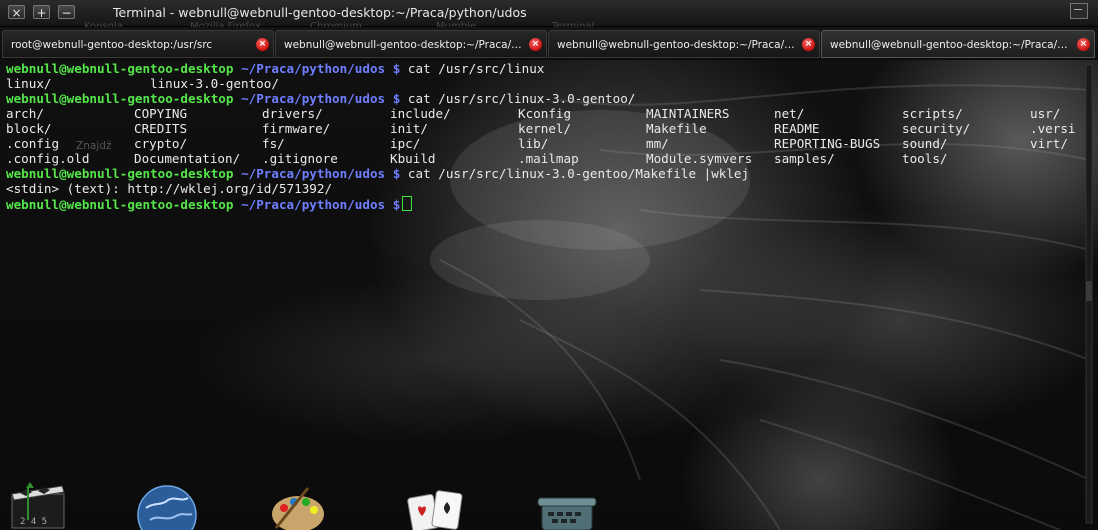  Describe the element at coordinates (187, 158) in the screenshot. I see `listing-entry: Documentation/` at that location.